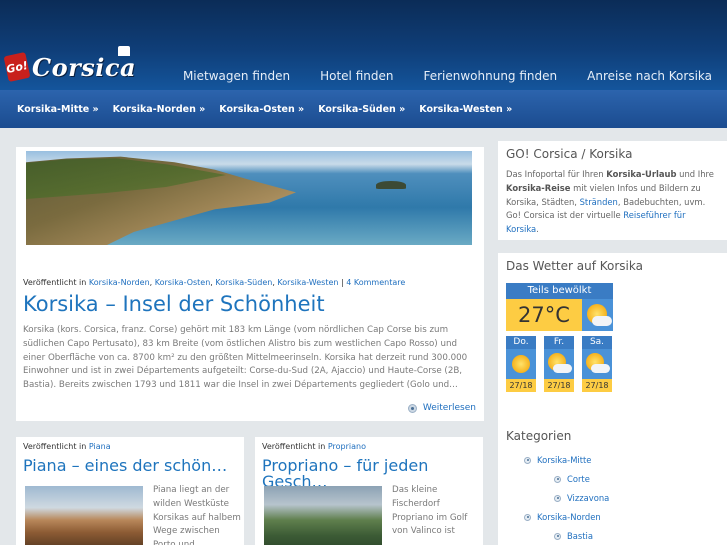 The image size is (727, 545). I want to click on meta-cat-osten: Korsika-Osten, so click(183, 282).